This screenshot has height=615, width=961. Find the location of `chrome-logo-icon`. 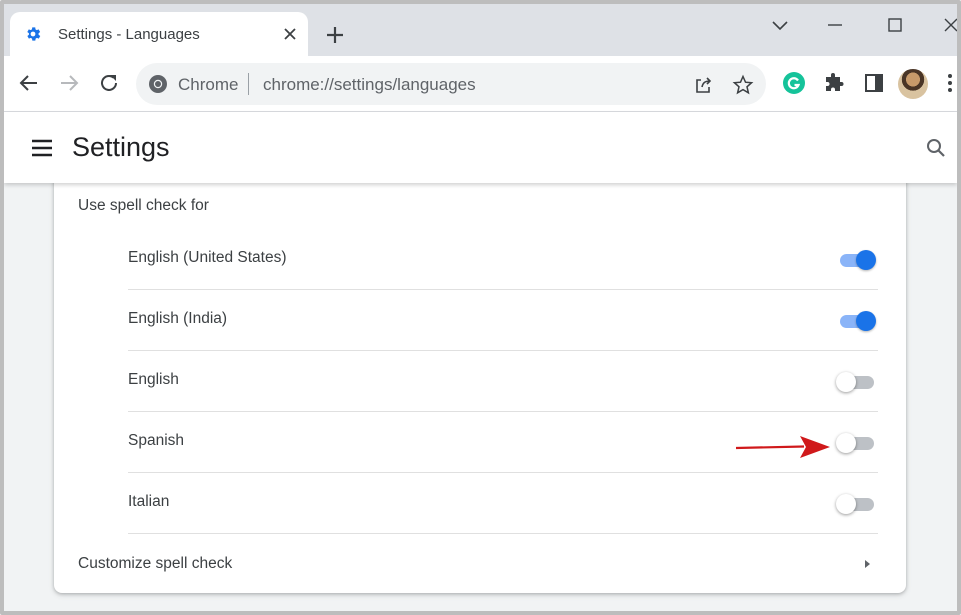

chrome-logo-icon is located at coordinates (158, 84).